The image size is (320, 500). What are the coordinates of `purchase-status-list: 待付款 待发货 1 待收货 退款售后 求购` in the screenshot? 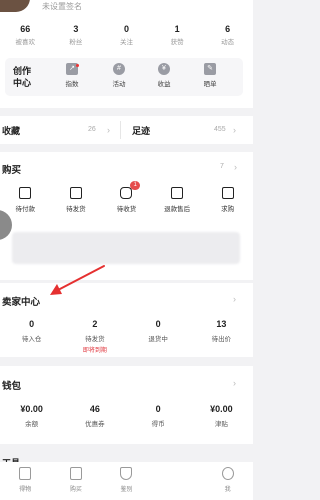 It's located at (126, 197).